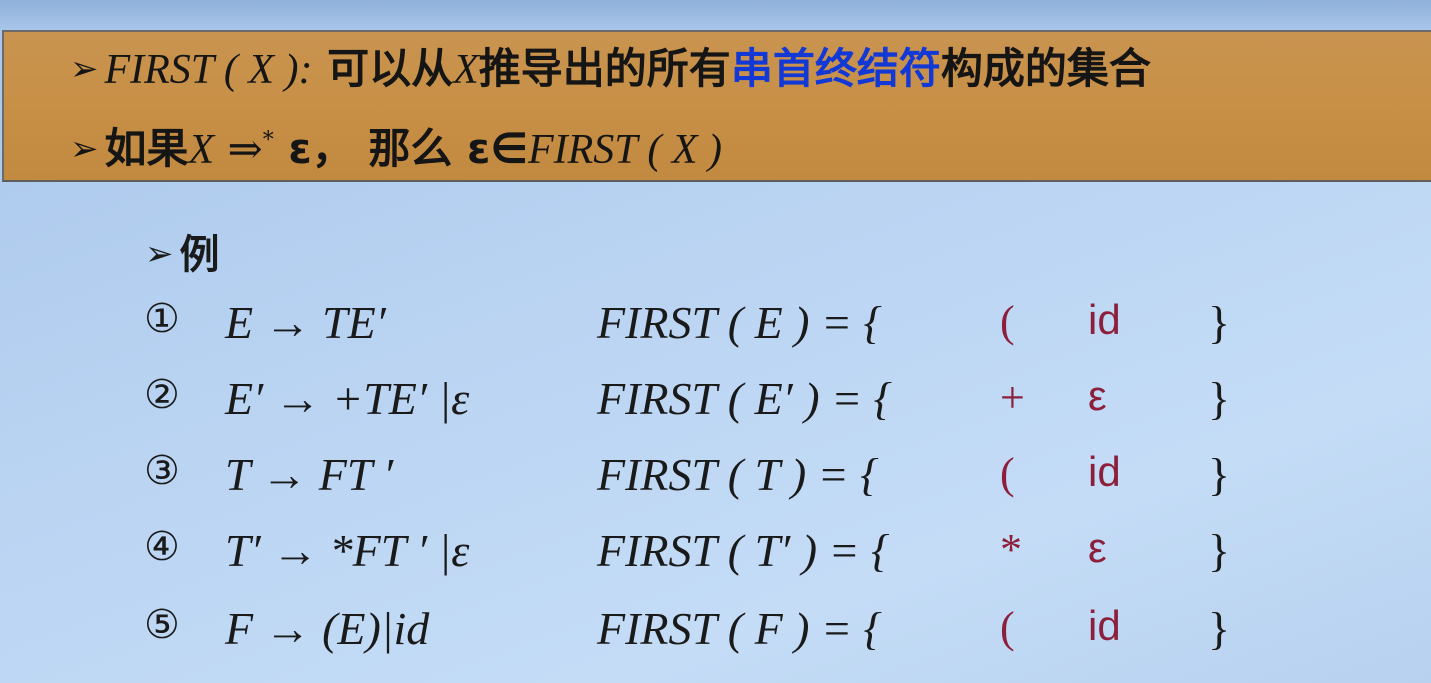 The image size is (1431, 683). What do you see at coordinates (604, 68) in the screenshot?
I see `definition-text-mid: 推导出的所有` at bounding box center [604, 68].